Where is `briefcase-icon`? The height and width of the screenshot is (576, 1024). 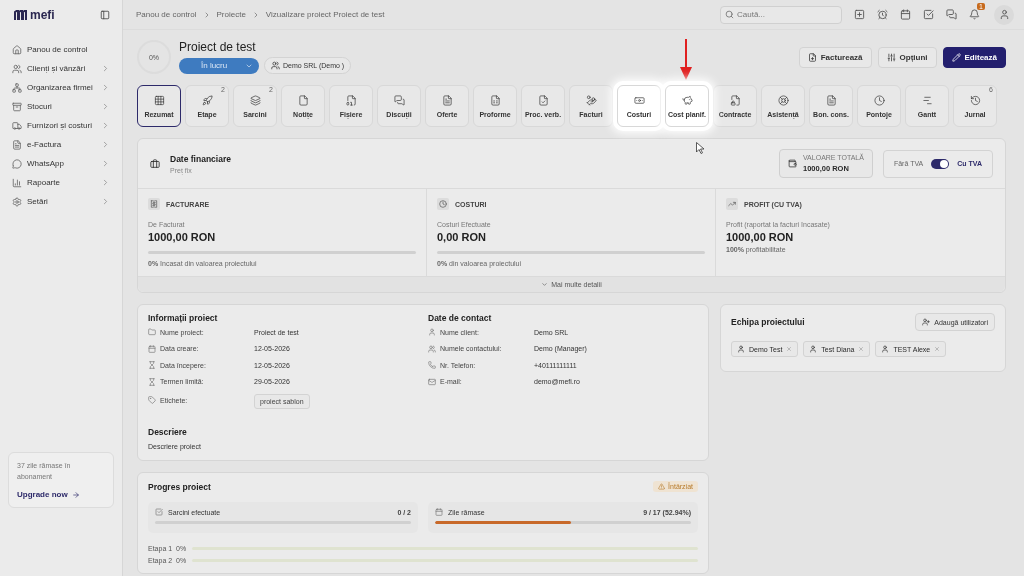 briefcase-icon is located at coordinates (155, 163).